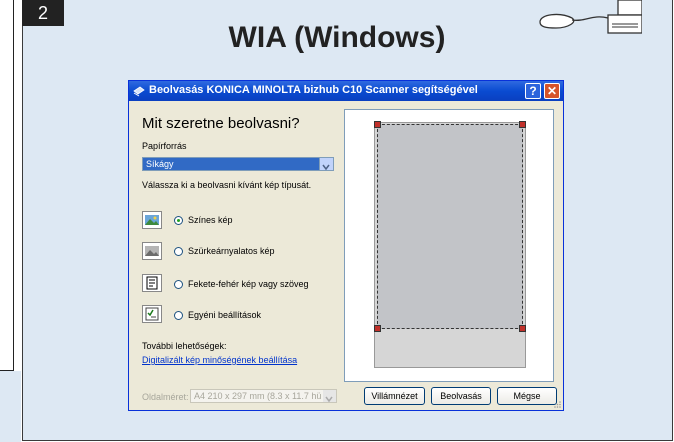  What do you see at coordinates (461, 396) in the screenshot?
I see `scan-button: Beolvasás` at bounding box center [461, 396].